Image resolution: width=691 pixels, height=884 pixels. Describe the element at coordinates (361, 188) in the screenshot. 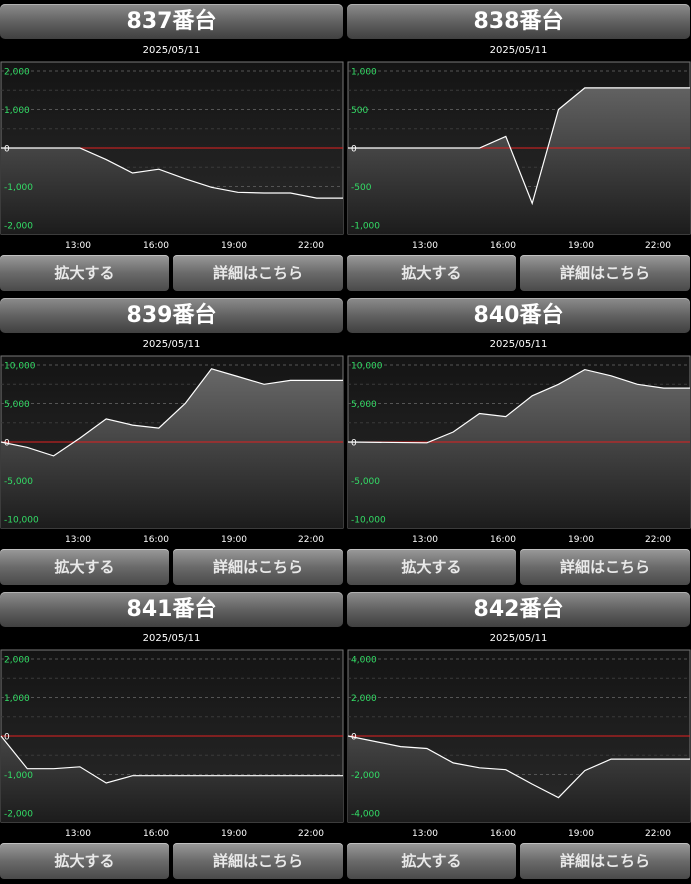

I see `y-tick-label: -500` at that location.